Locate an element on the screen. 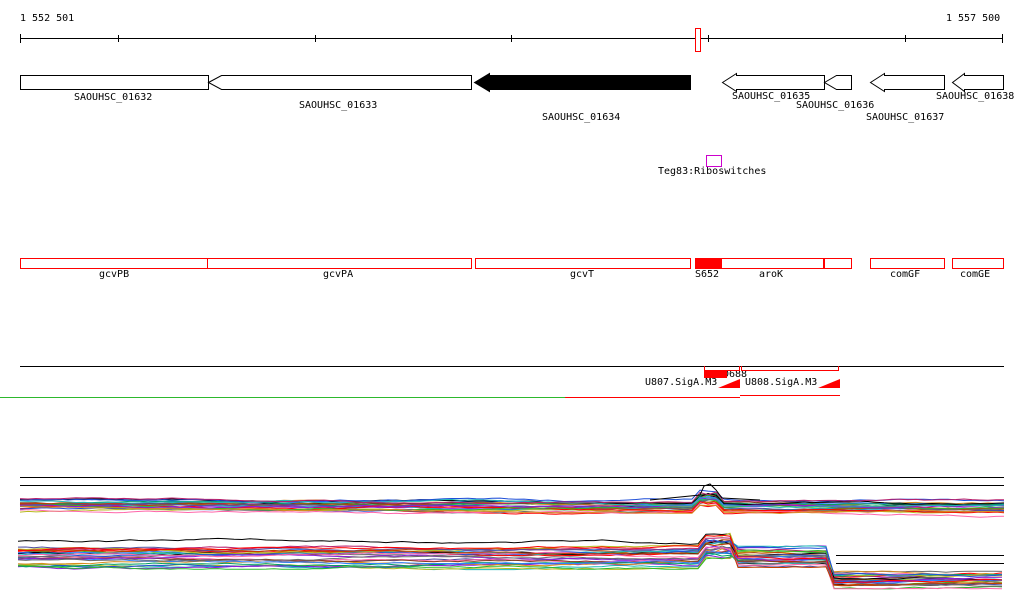 This screenshot has width=1024, height=611. annotation-box-comge is located at coordinates (978, 263).